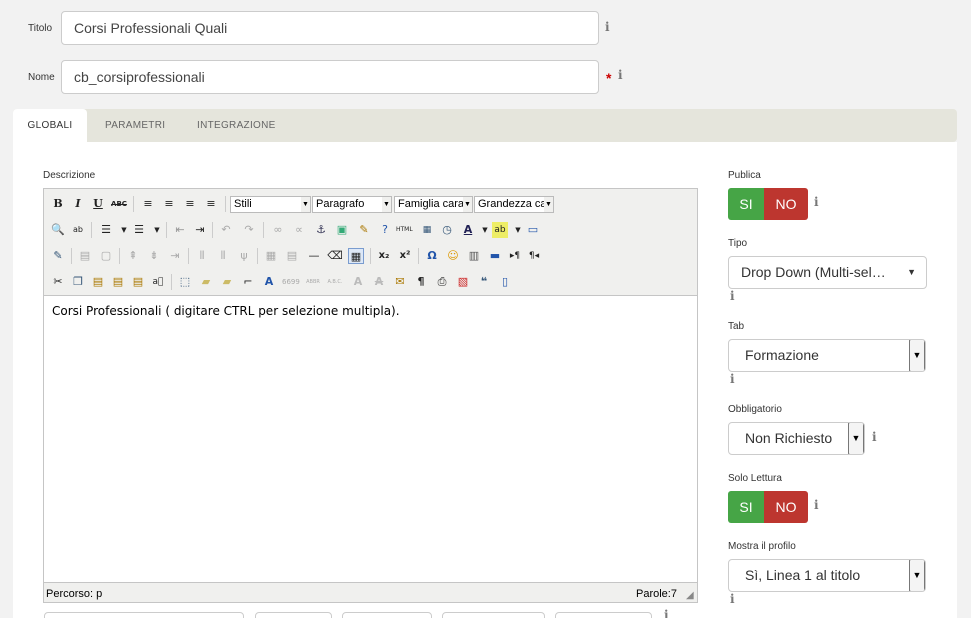 Image resolution: width=971 pixels, height=618 pixels. Describe the element at coordinates (206, 282) in the screenshot. I see `insert-layer-icon: ▰` at that location.